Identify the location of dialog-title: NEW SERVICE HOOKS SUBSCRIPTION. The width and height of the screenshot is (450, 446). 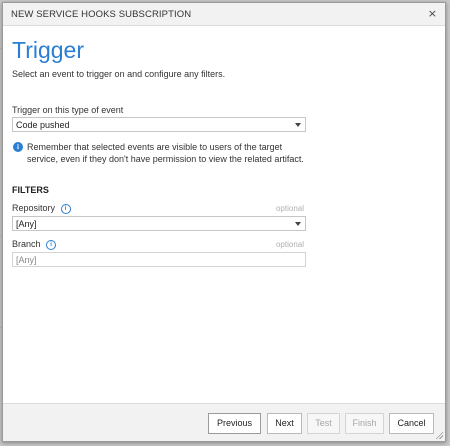
(101, 14).